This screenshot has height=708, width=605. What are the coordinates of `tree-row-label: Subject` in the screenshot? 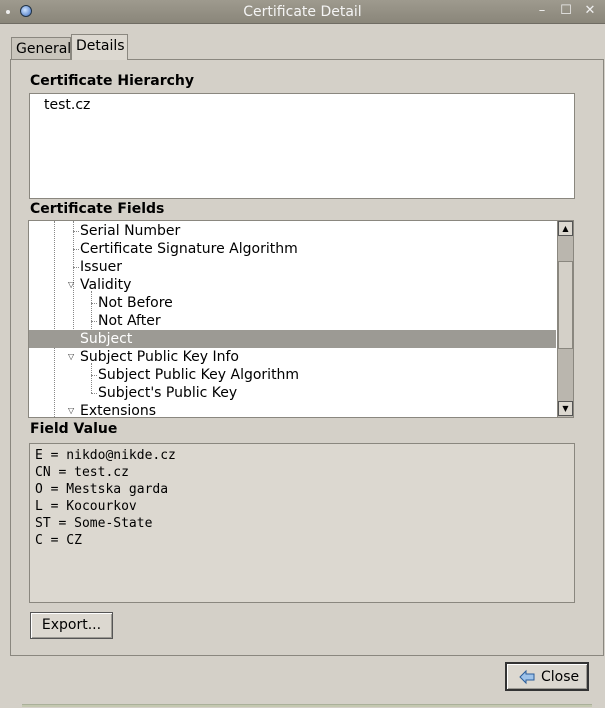 It's located at (106, 339).